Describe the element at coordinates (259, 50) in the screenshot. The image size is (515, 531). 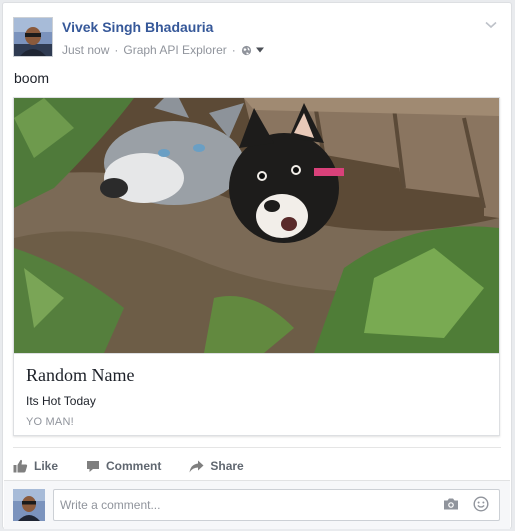
I see `caret-down-icon` at that location.